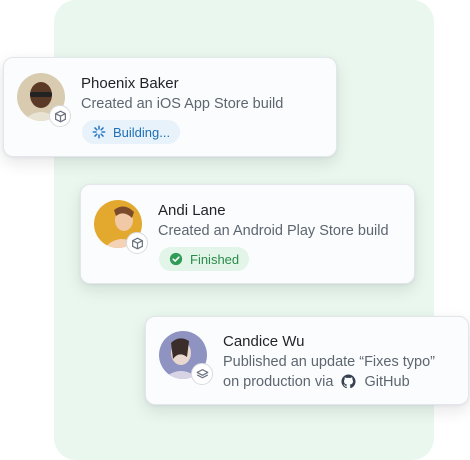  I want to click on activity-description: Created an Android Play Store build, so click(273, 231).